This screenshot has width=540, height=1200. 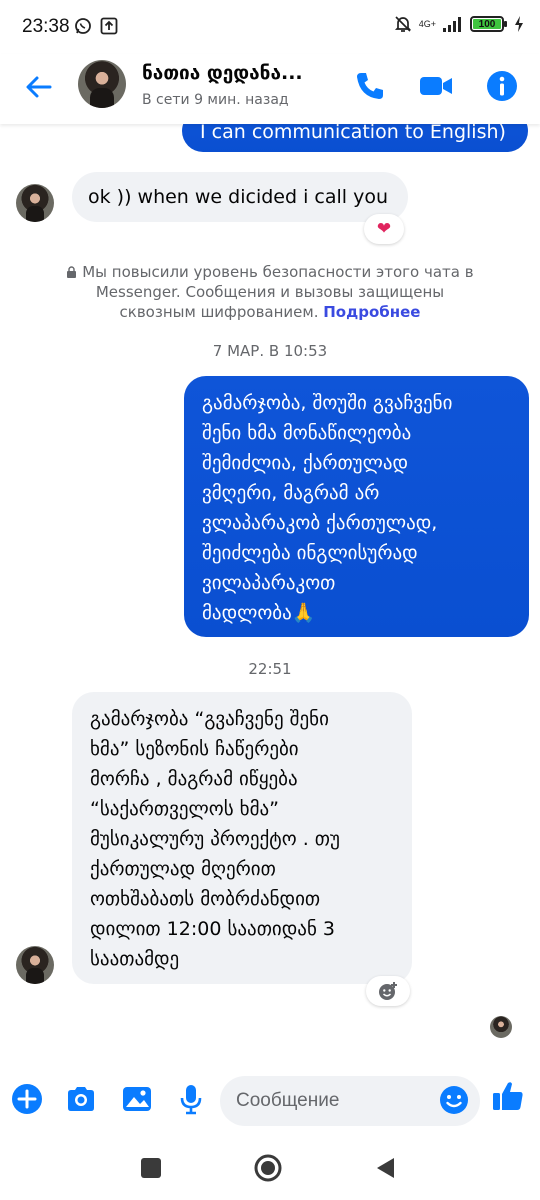 I want to click on add-reaction-icon, so click(x=388, y=991).